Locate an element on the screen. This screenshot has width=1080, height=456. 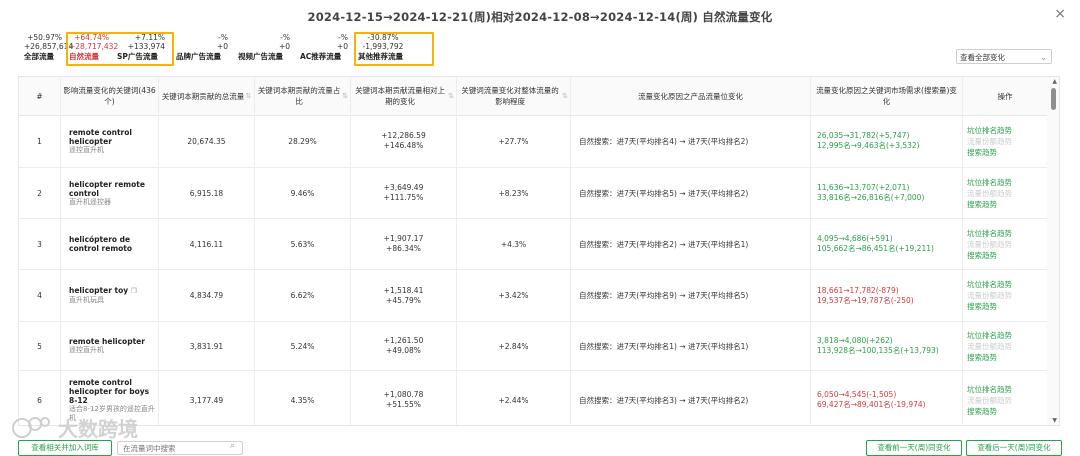
scrollbar-thumb is located at coordinates (1053, 99).